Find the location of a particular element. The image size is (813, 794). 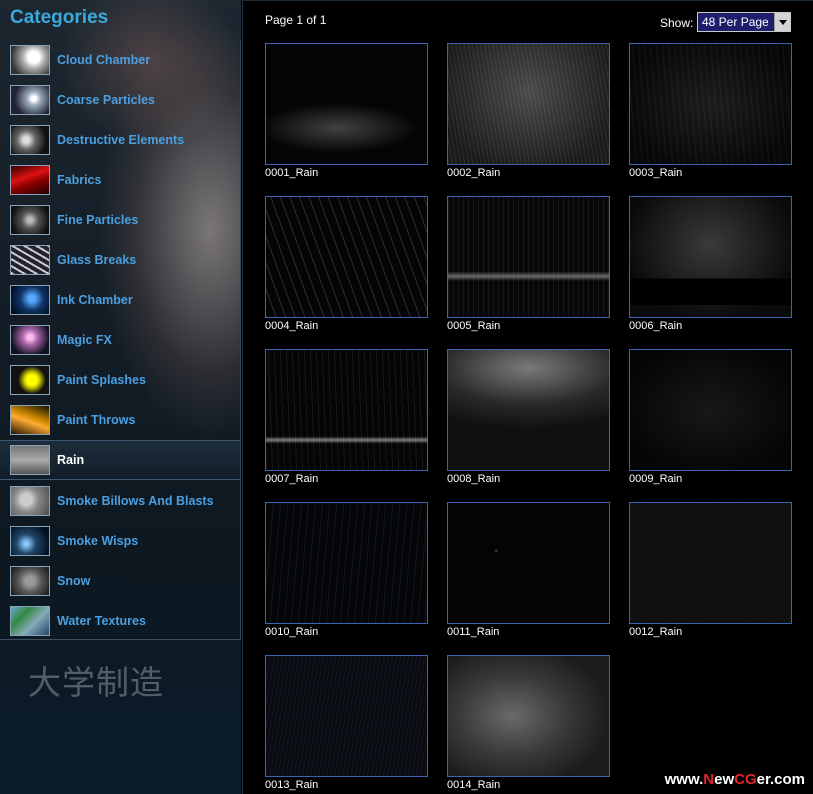

thumbnail-caption: 0014_Rain is located at coordinates (473, 785).